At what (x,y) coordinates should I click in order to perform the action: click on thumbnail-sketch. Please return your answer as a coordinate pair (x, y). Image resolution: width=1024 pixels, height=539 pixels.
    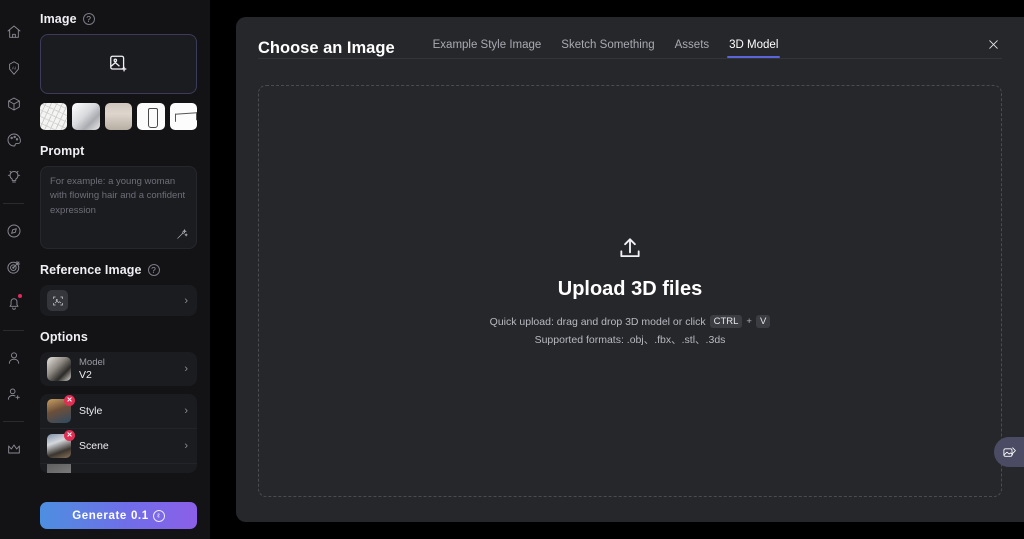
    Looking at the image, I should click on (54, 116).